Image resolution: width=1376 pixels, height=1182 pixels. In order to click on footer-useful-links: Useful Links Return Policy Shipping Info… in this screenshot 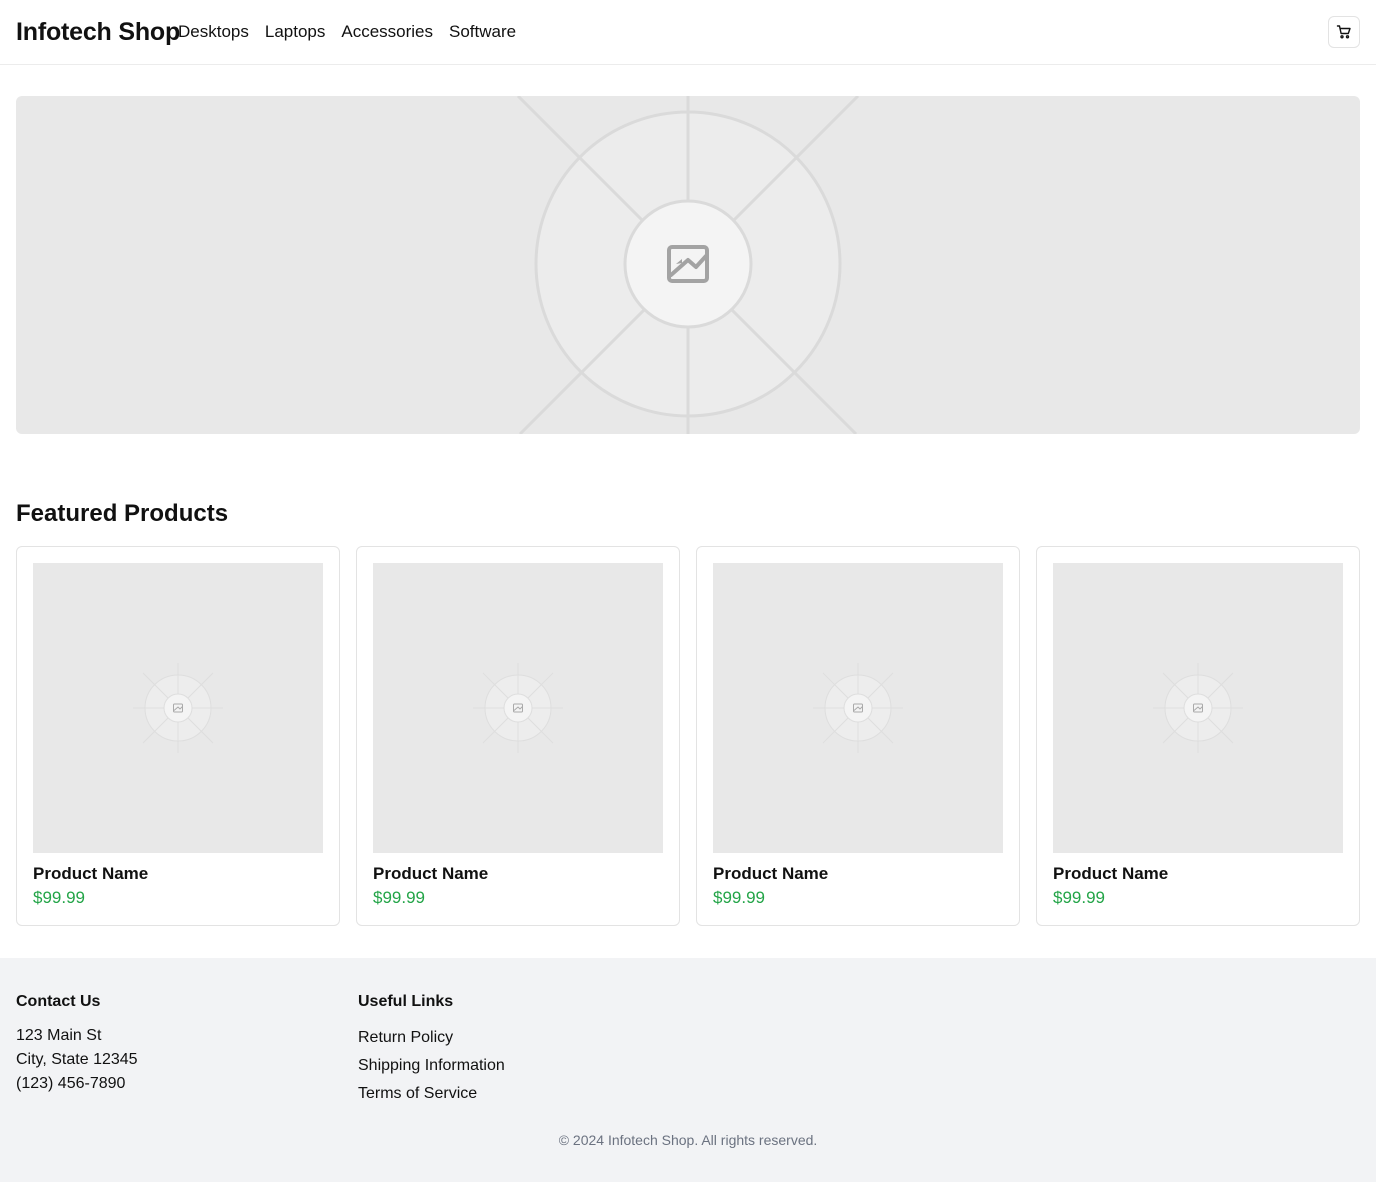, I will do `click(431, 1050)`.